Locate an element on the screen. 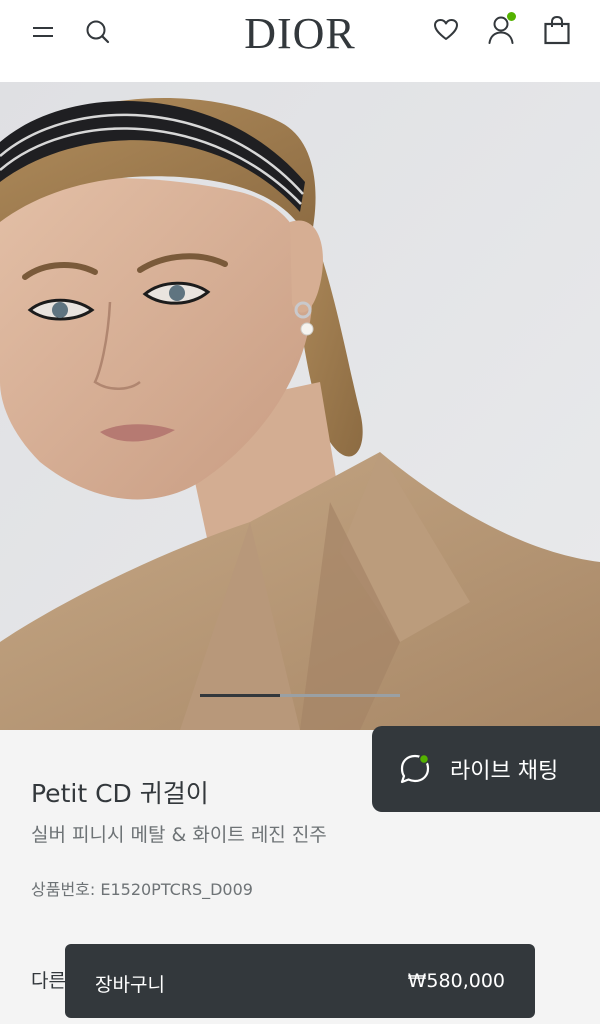  image-carousel-progress is located at coordinates (300, 695).